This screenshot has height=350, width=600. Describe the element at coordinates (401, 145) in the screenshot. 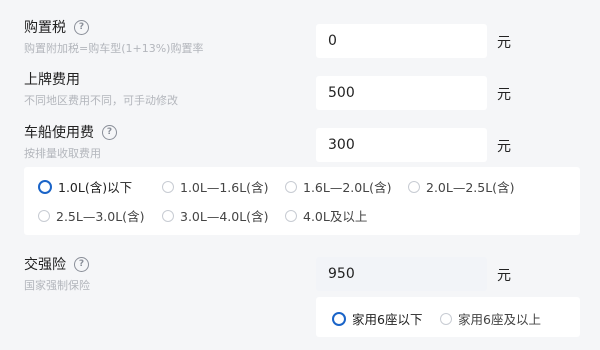

I see `vessel-tax-input` at that location.